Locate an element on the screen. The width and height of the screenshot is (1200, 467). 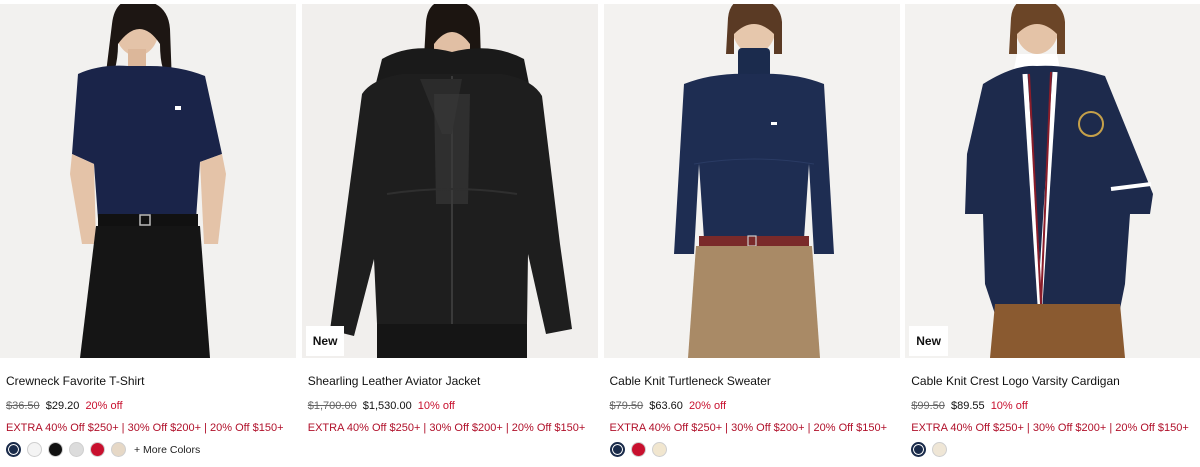
sale-price: $89.55 is located at coordinates (967, 406).